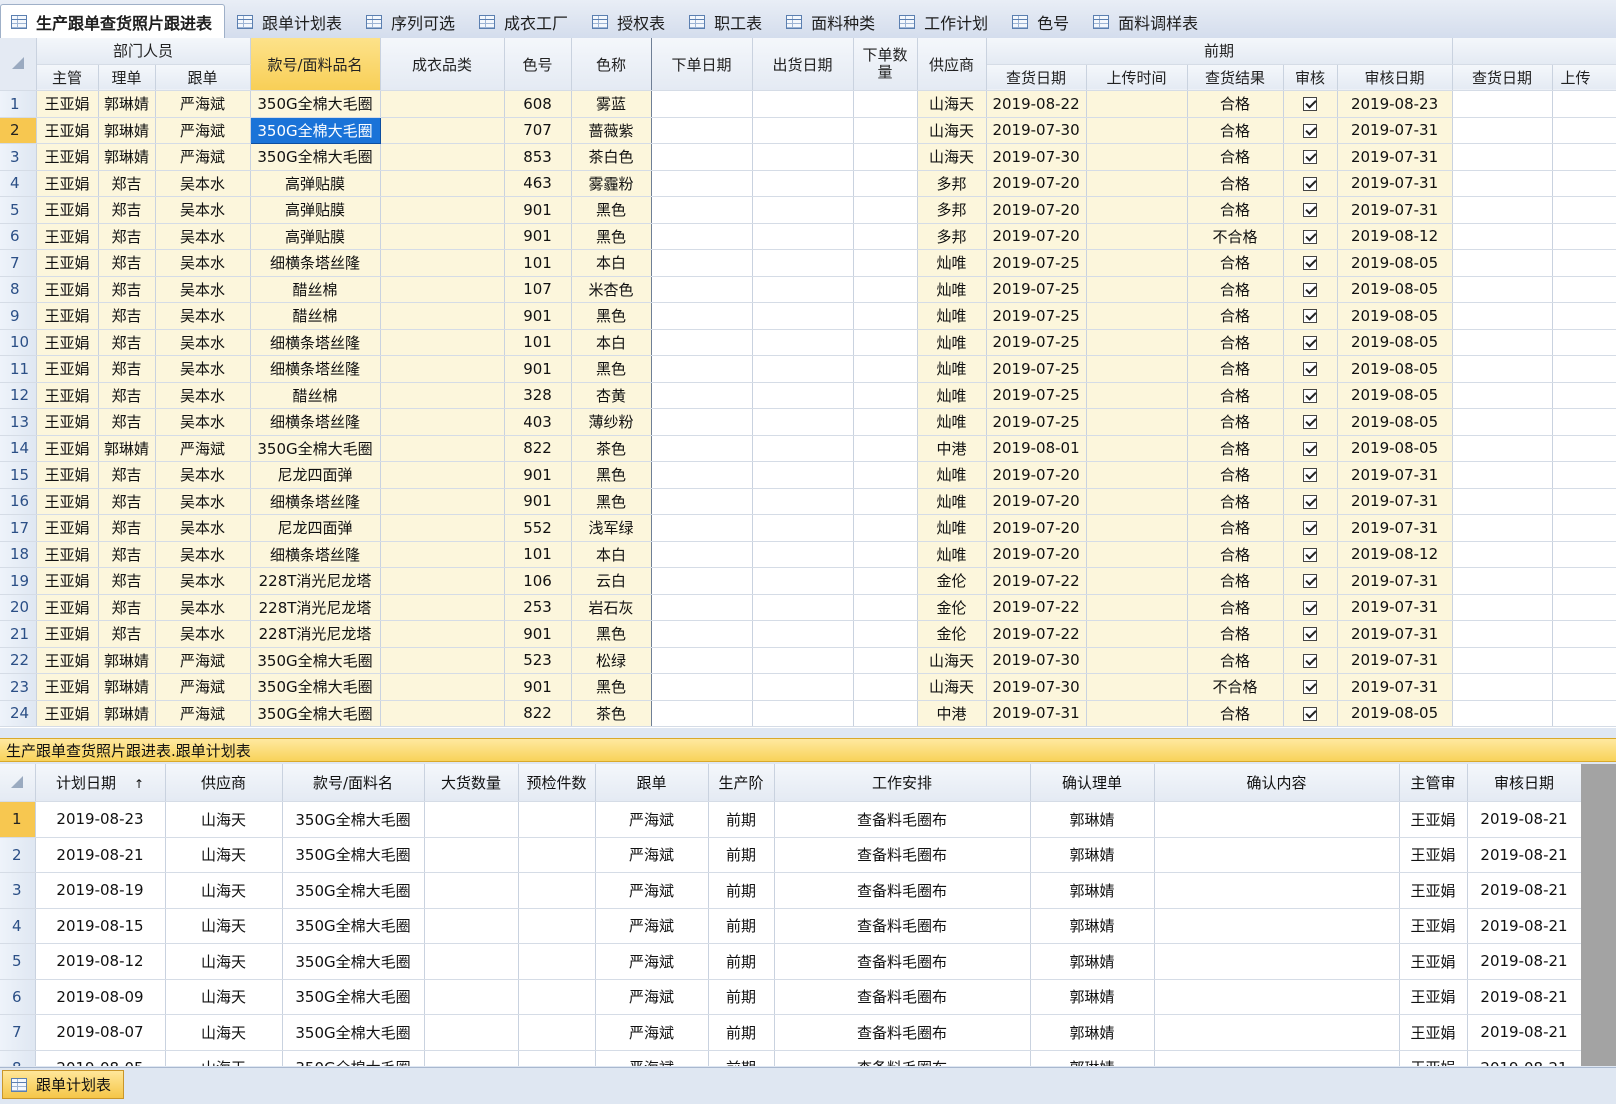  Describe the element at coordinates (18, 130) in the screenshot. I see `row-number: 2` at that location.